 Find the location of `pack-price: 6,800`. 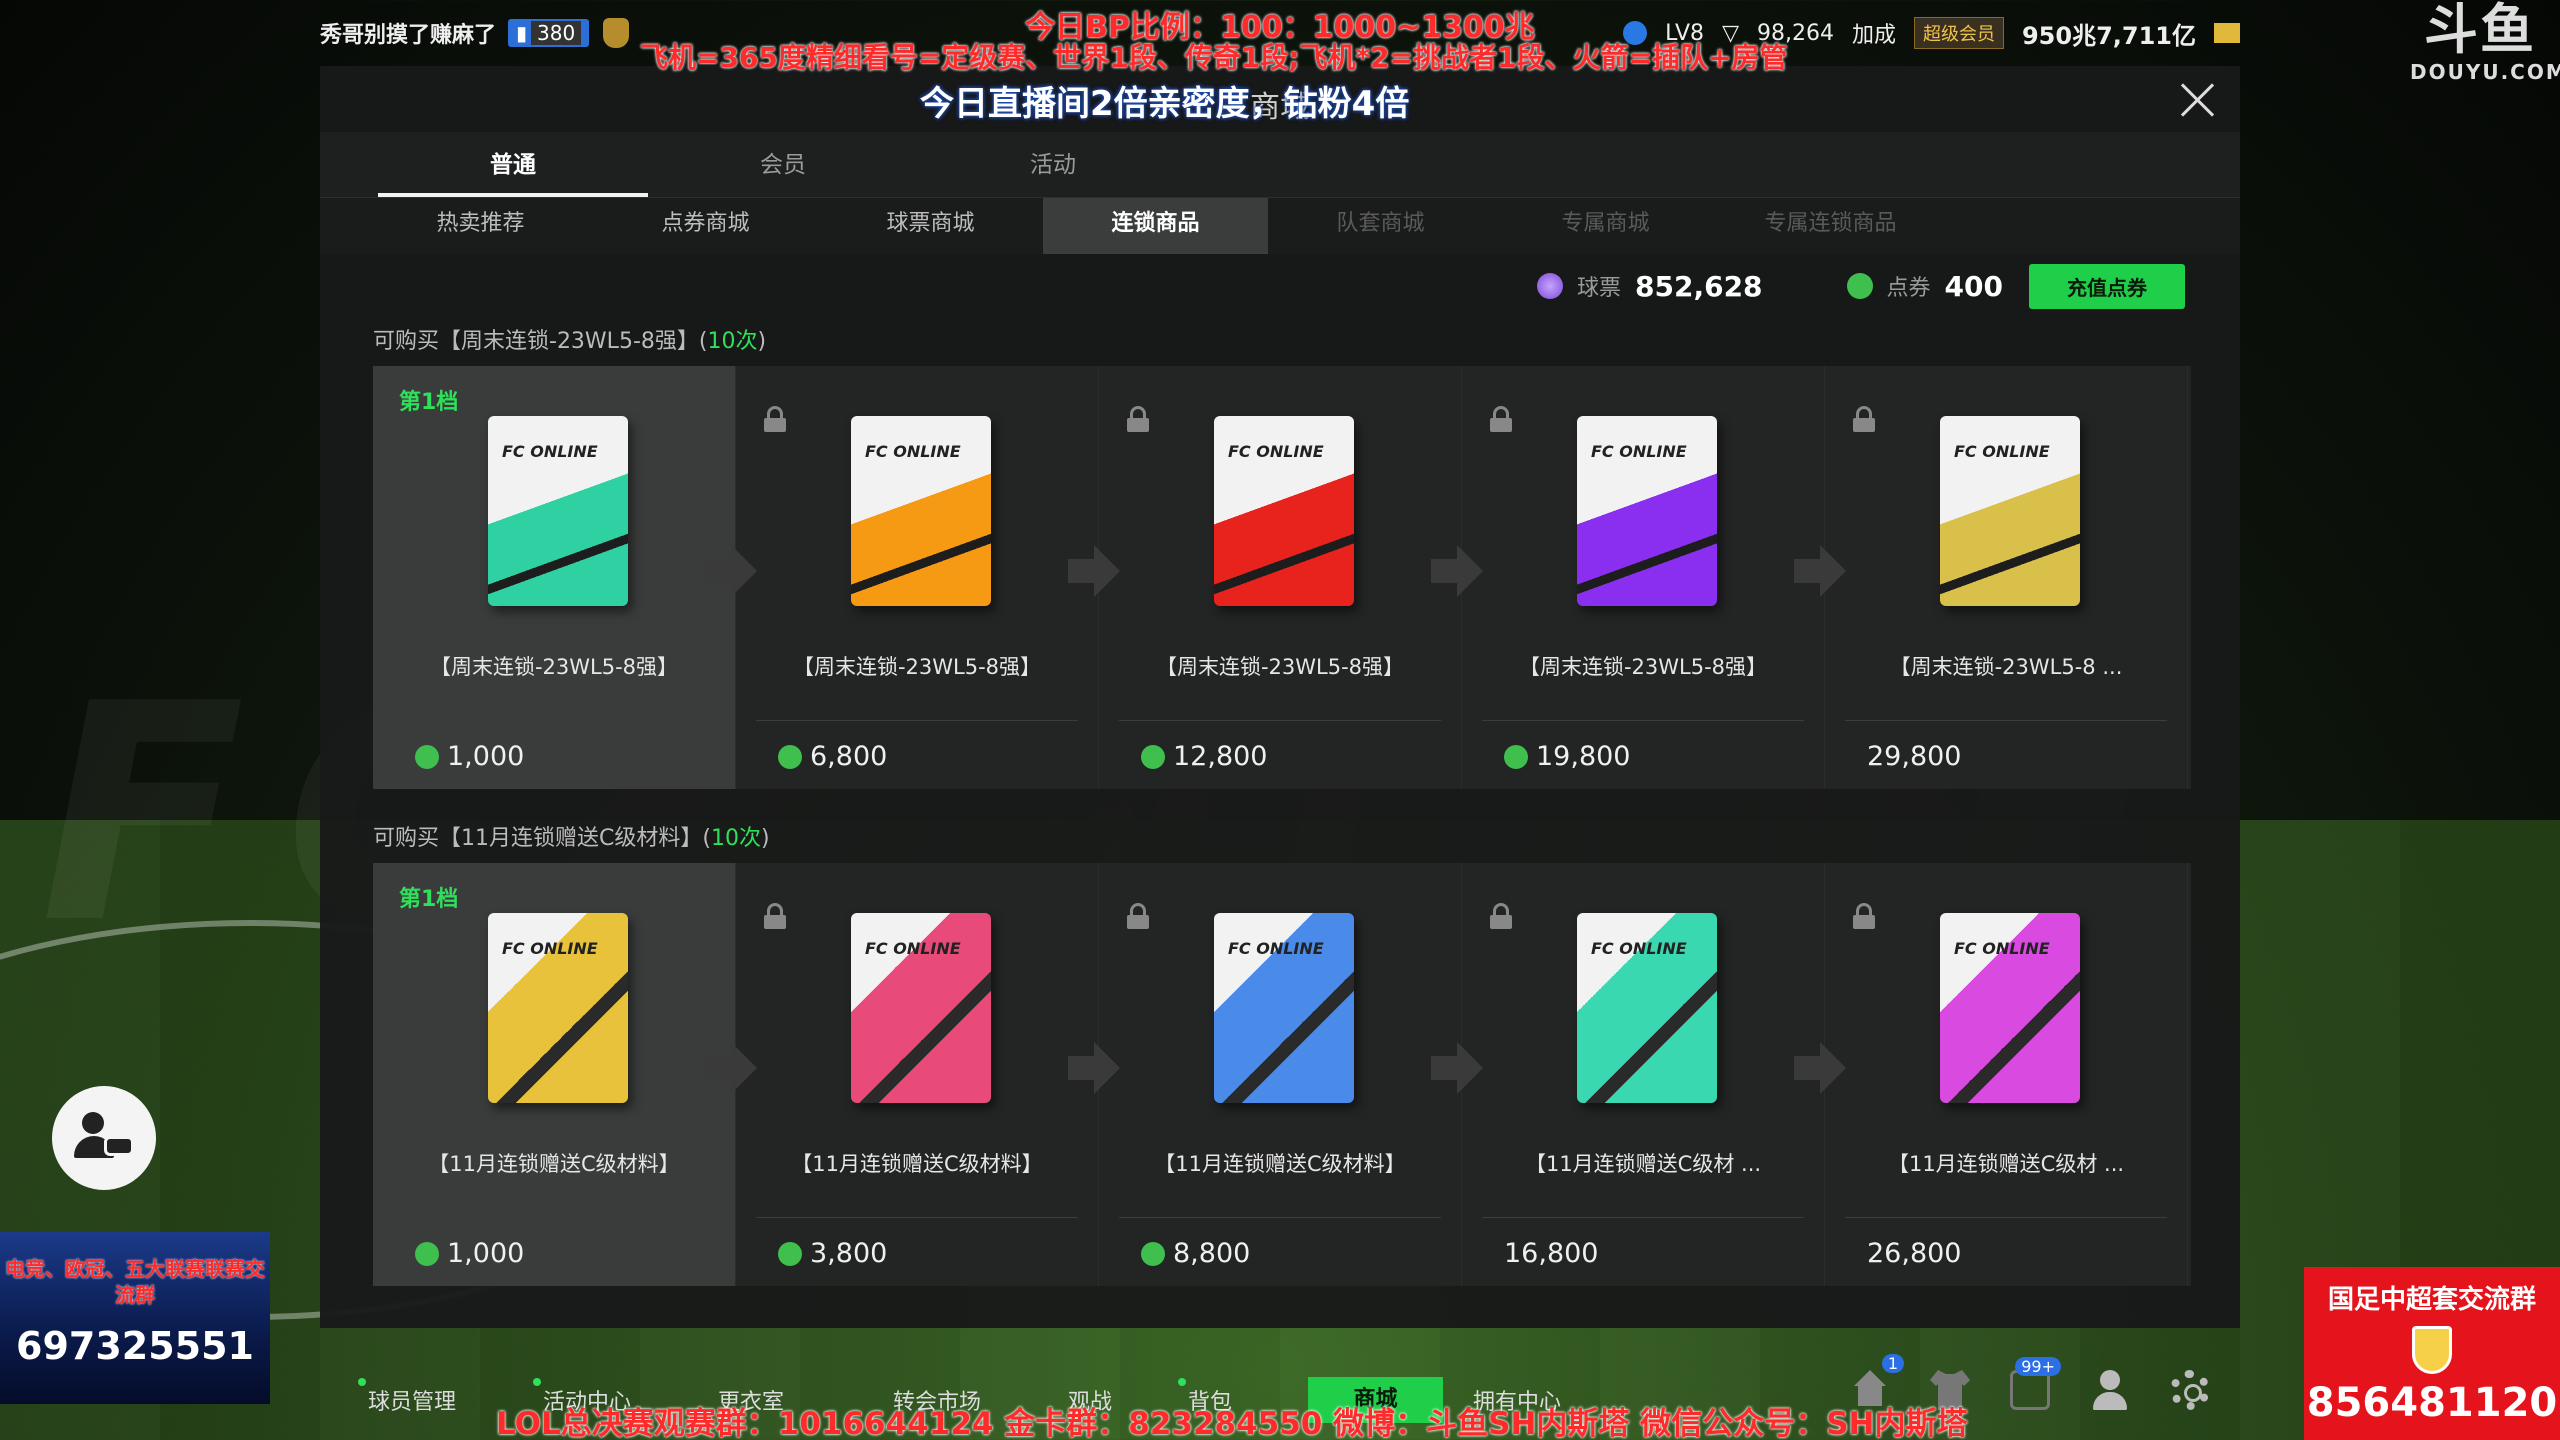

pack-price: 6,800 is located at coordinates (832, 756).